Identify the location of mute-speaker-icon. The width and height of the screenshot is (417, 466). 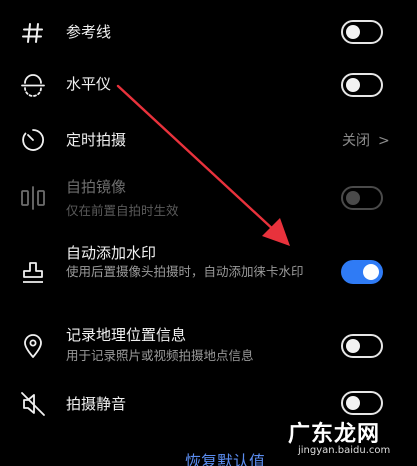
(33, 404).